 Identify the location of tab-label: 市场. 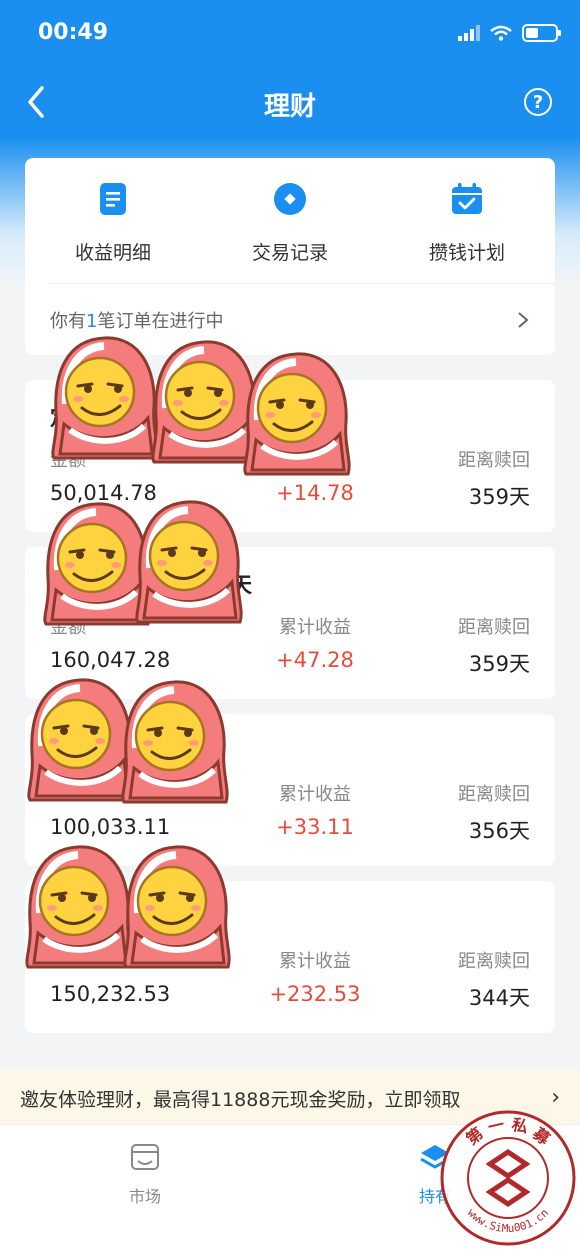
(144, 1196).